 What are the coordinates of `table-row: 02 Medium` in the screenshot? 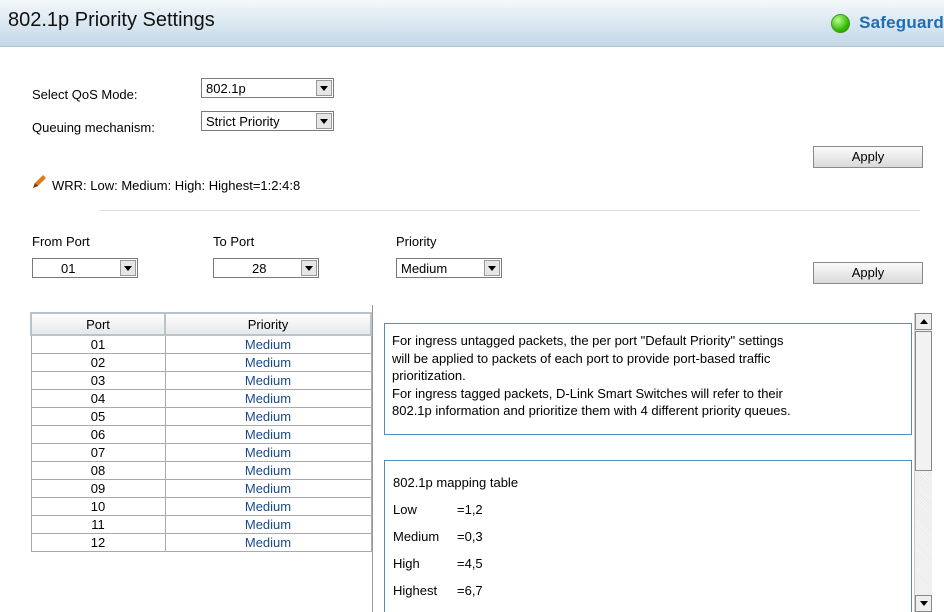 It's located at (201, 362).